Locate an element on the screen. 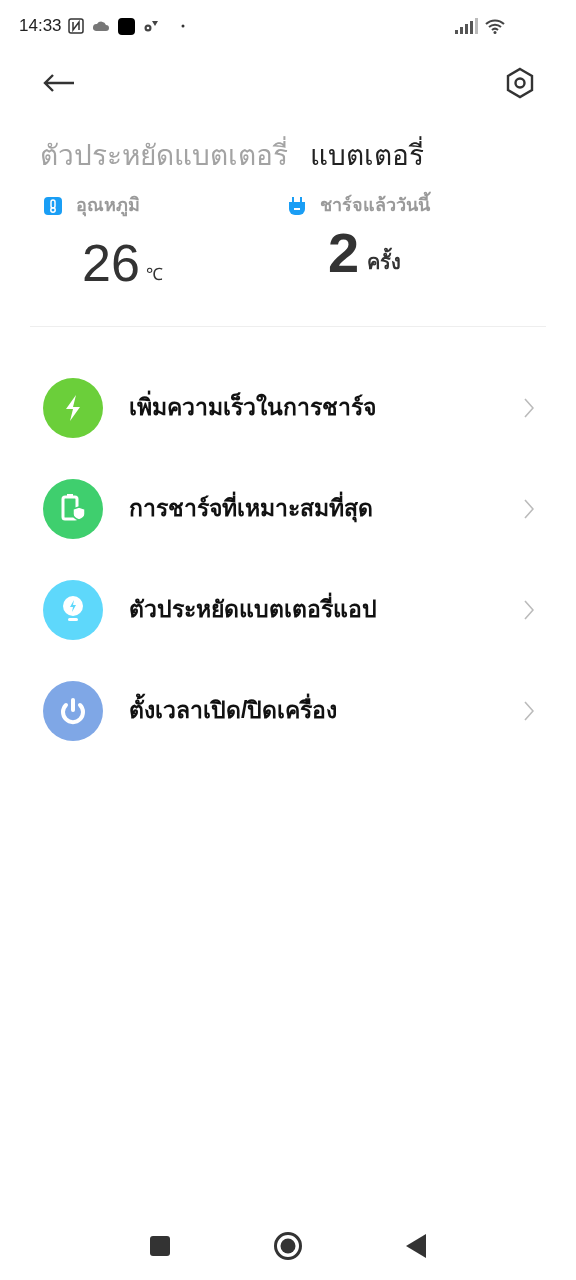 The image size is (576, 1280). stat-value: 2 is located at coordinates (344, 253).